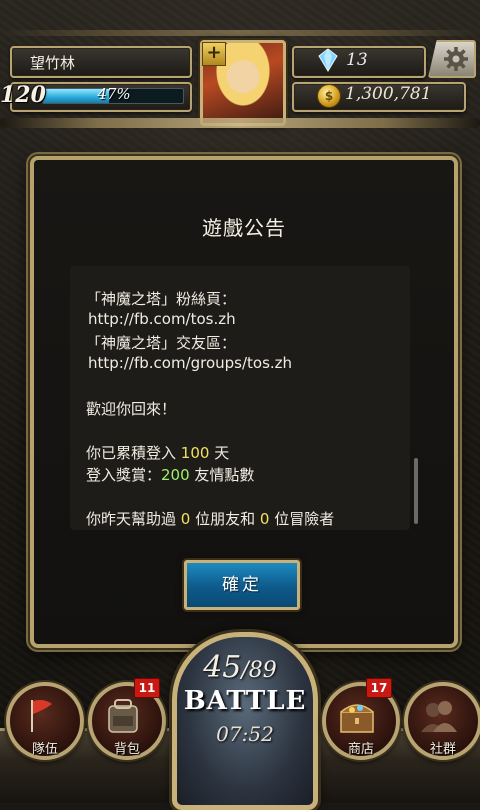  I want to click on diamond-icon, so click(328, 60).